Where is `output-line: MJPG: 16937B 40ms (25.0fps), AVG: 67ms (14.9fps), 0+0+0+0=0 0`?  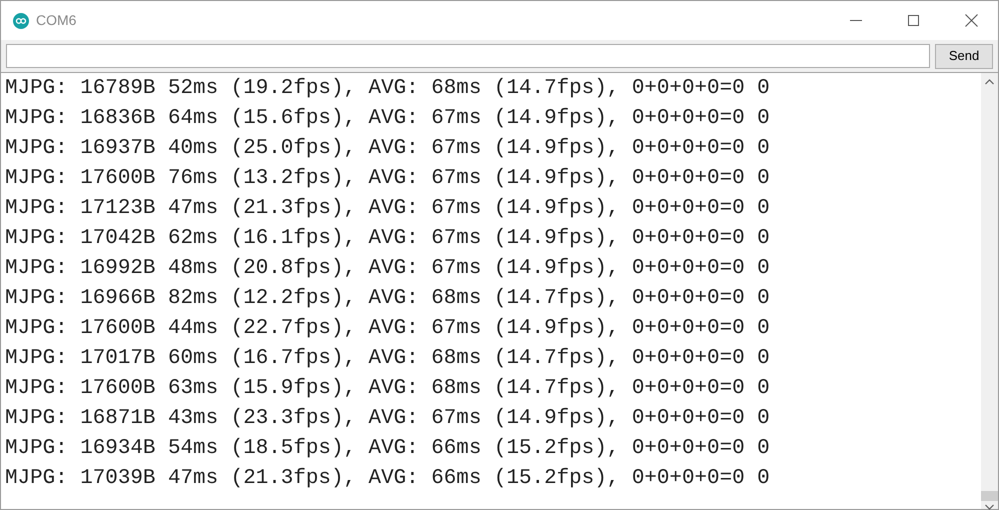
output-line: MJPG: 16937B 40ms (25.0fps), AVG: 67ms (14.9fps), 0+0+0+0=0 0 is located at coordinates (387, 149).